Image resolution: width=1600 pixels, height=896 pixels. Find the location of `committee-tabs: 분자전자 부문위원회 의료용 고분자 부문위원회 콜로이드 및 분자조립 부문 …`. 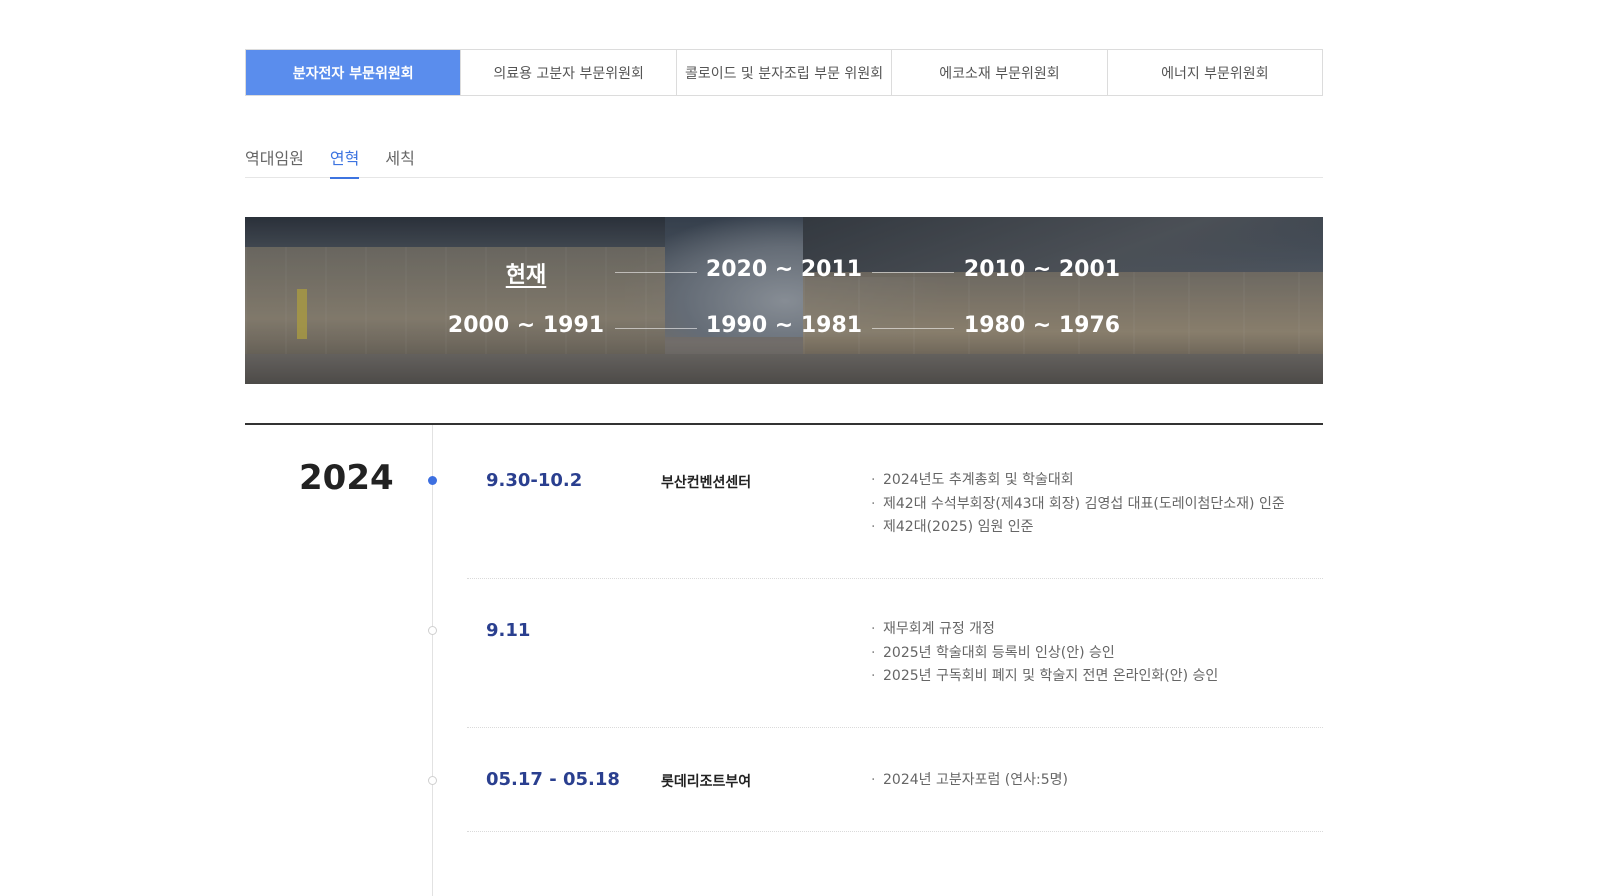

committee-tabs: 분자전자 부문위원회 의료용 고분자 부문위원회 콜로이드 및 분자조립 부문 … is located at coordinates (784, 72).